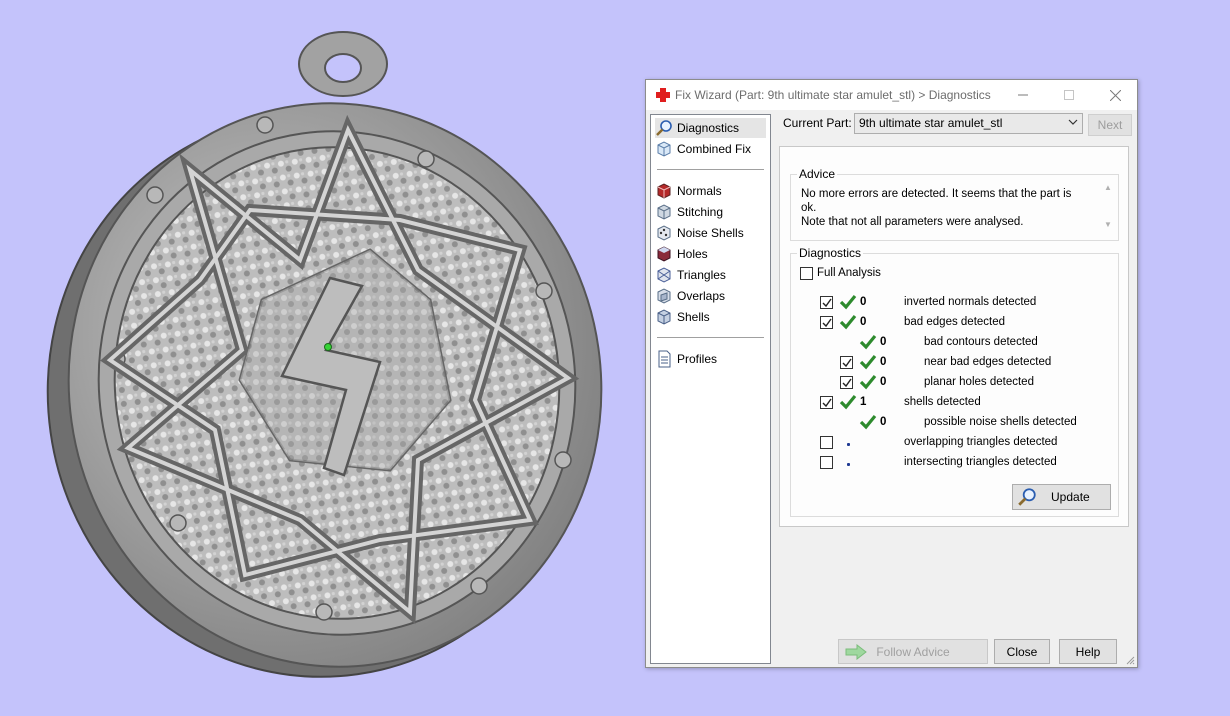  I want to click on update-button: Update, so click(1061, 497).